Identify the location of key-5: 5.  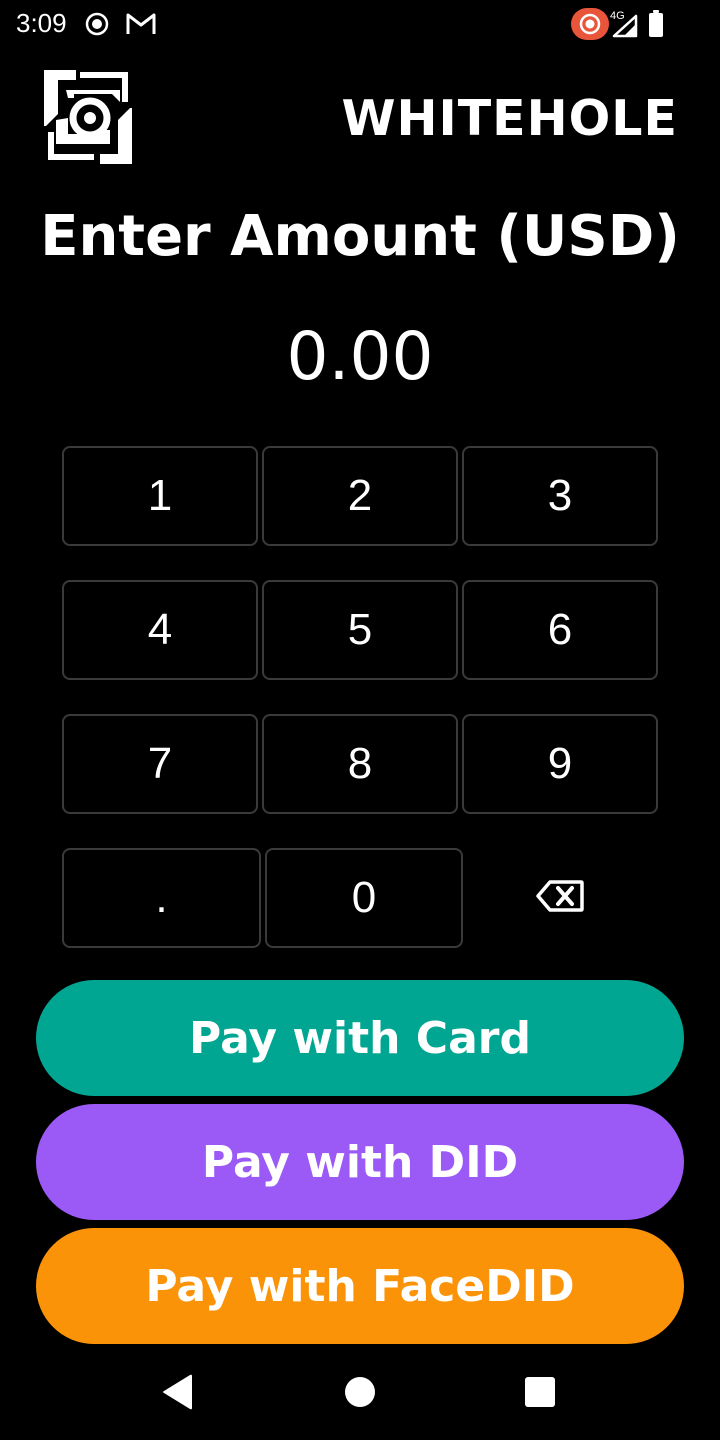
(360, 630).